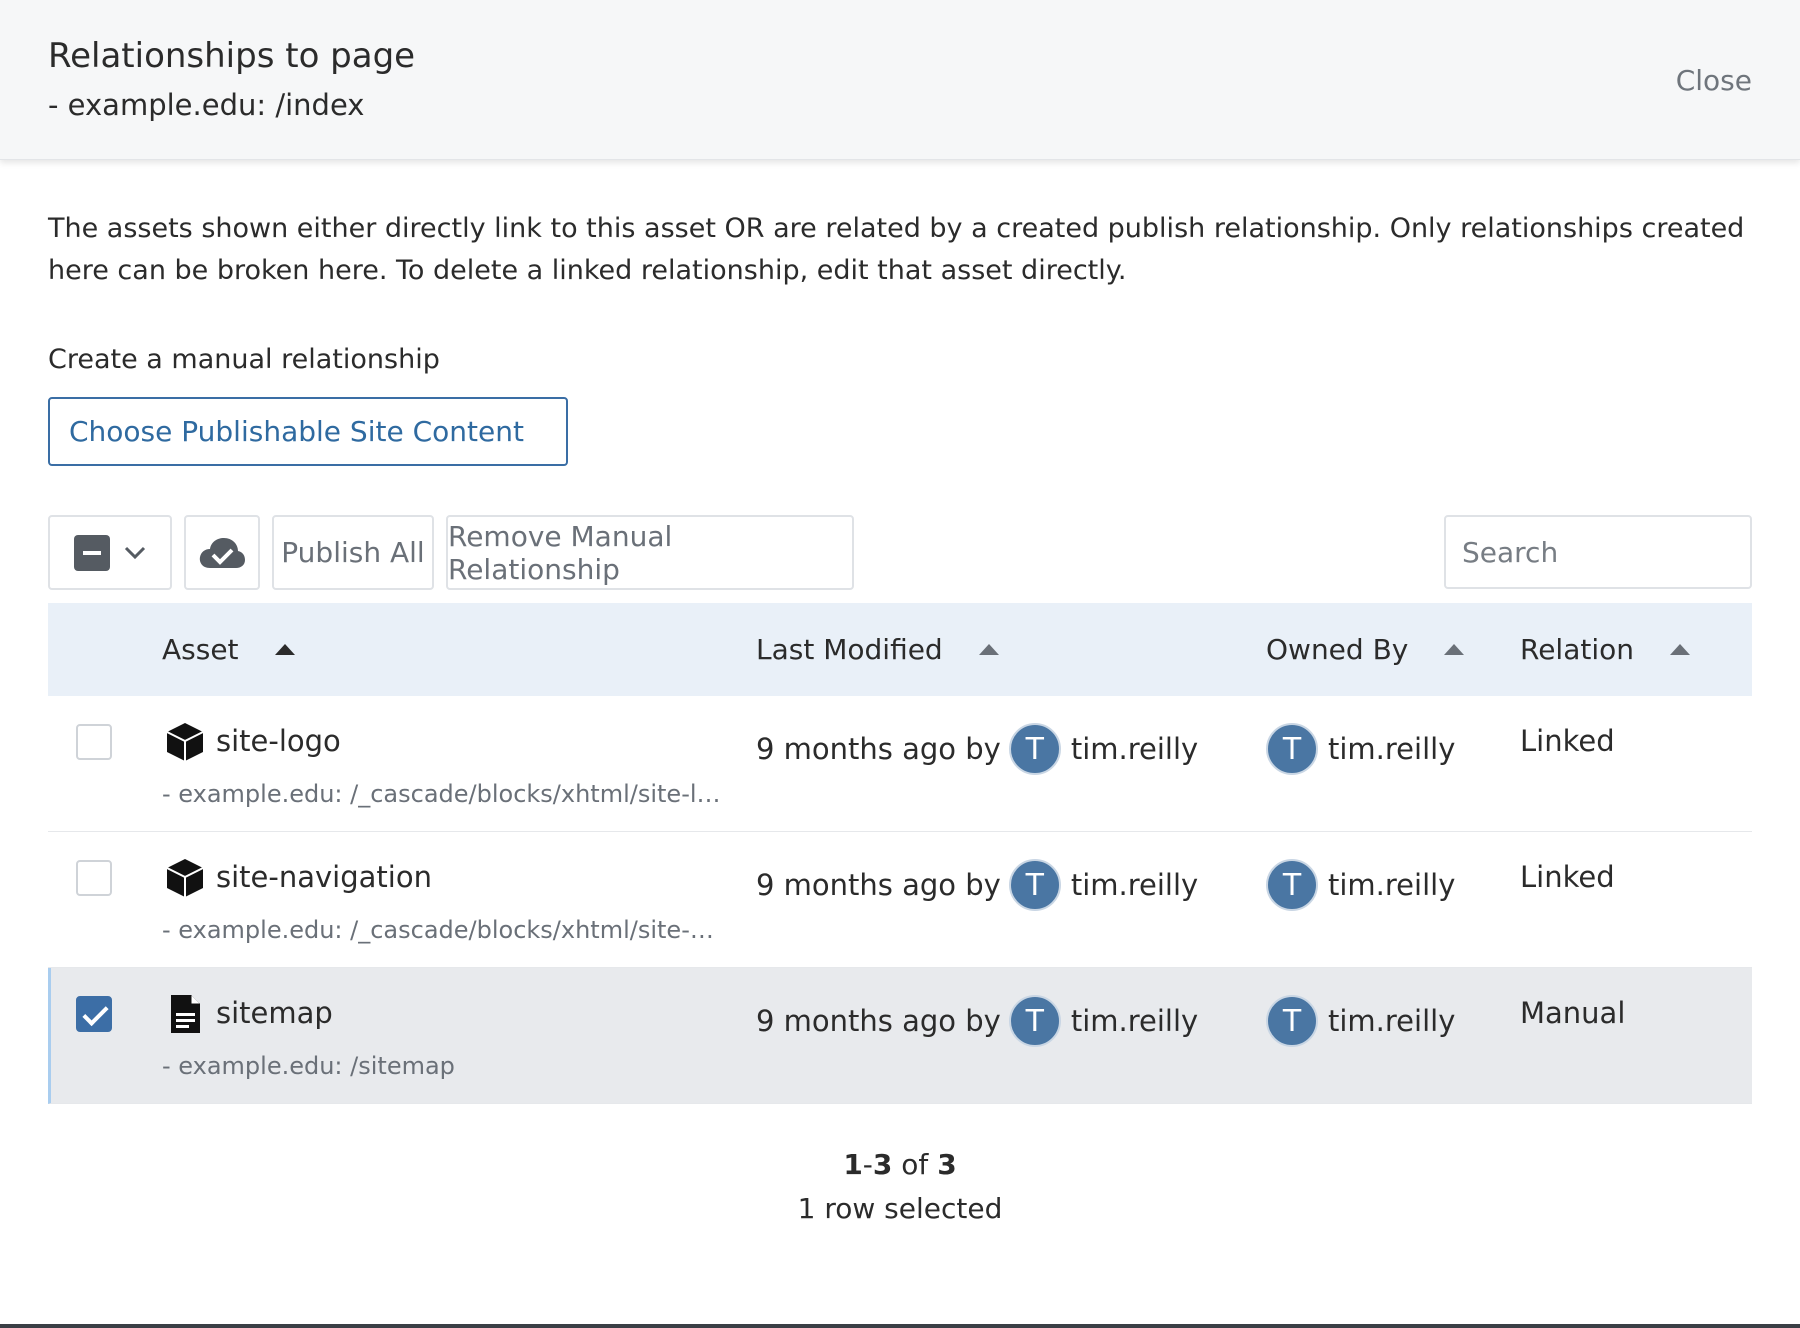 This screenshot has height=1328, width=1800. Describe the element at coordinates (185, 1014) in the screenshot. I see `page-document-icon` at that location.